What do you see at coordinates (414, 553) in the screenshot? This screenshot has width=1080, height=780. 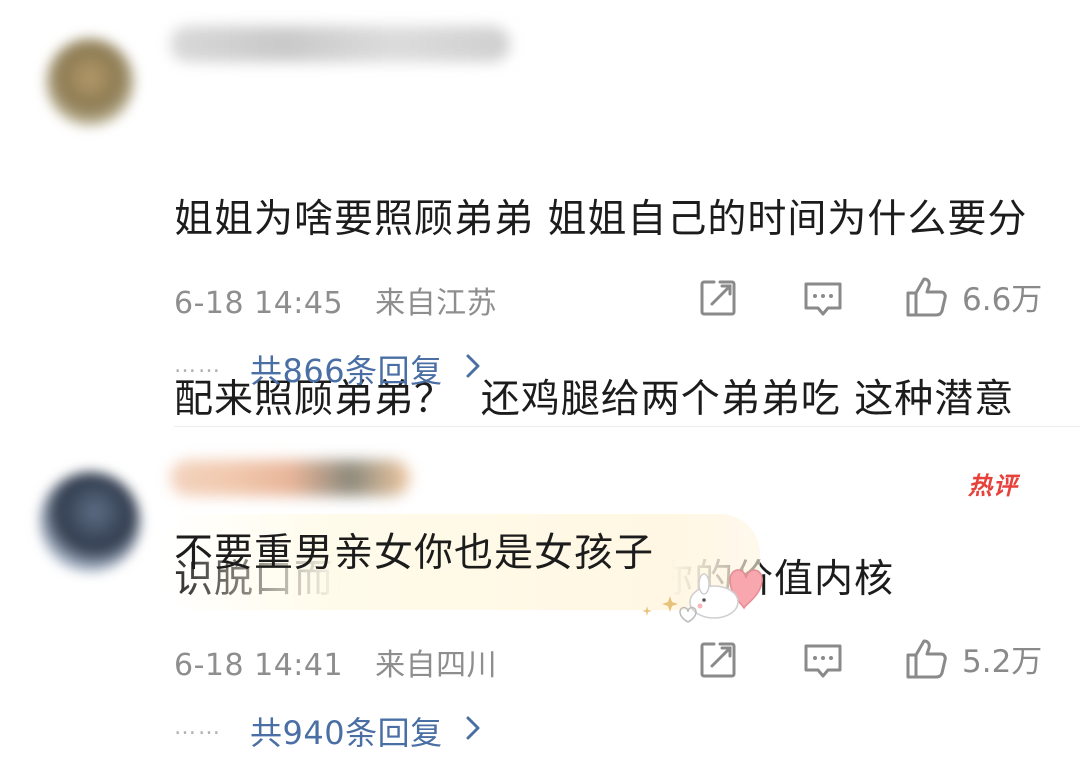 I see `comment-text: 不要重男亲女你也是女孩子` at bounding box center [414, 553].